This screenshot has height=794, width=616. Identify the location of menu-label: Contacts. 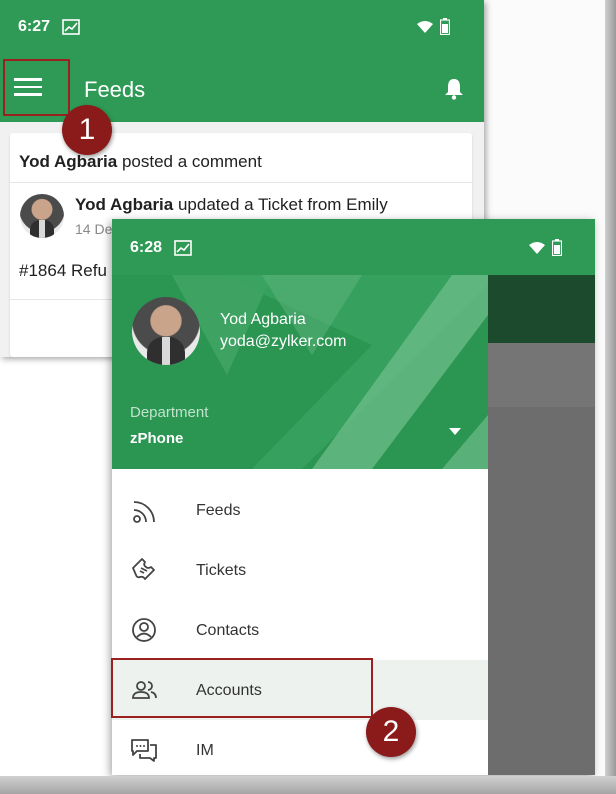
(228, 630).